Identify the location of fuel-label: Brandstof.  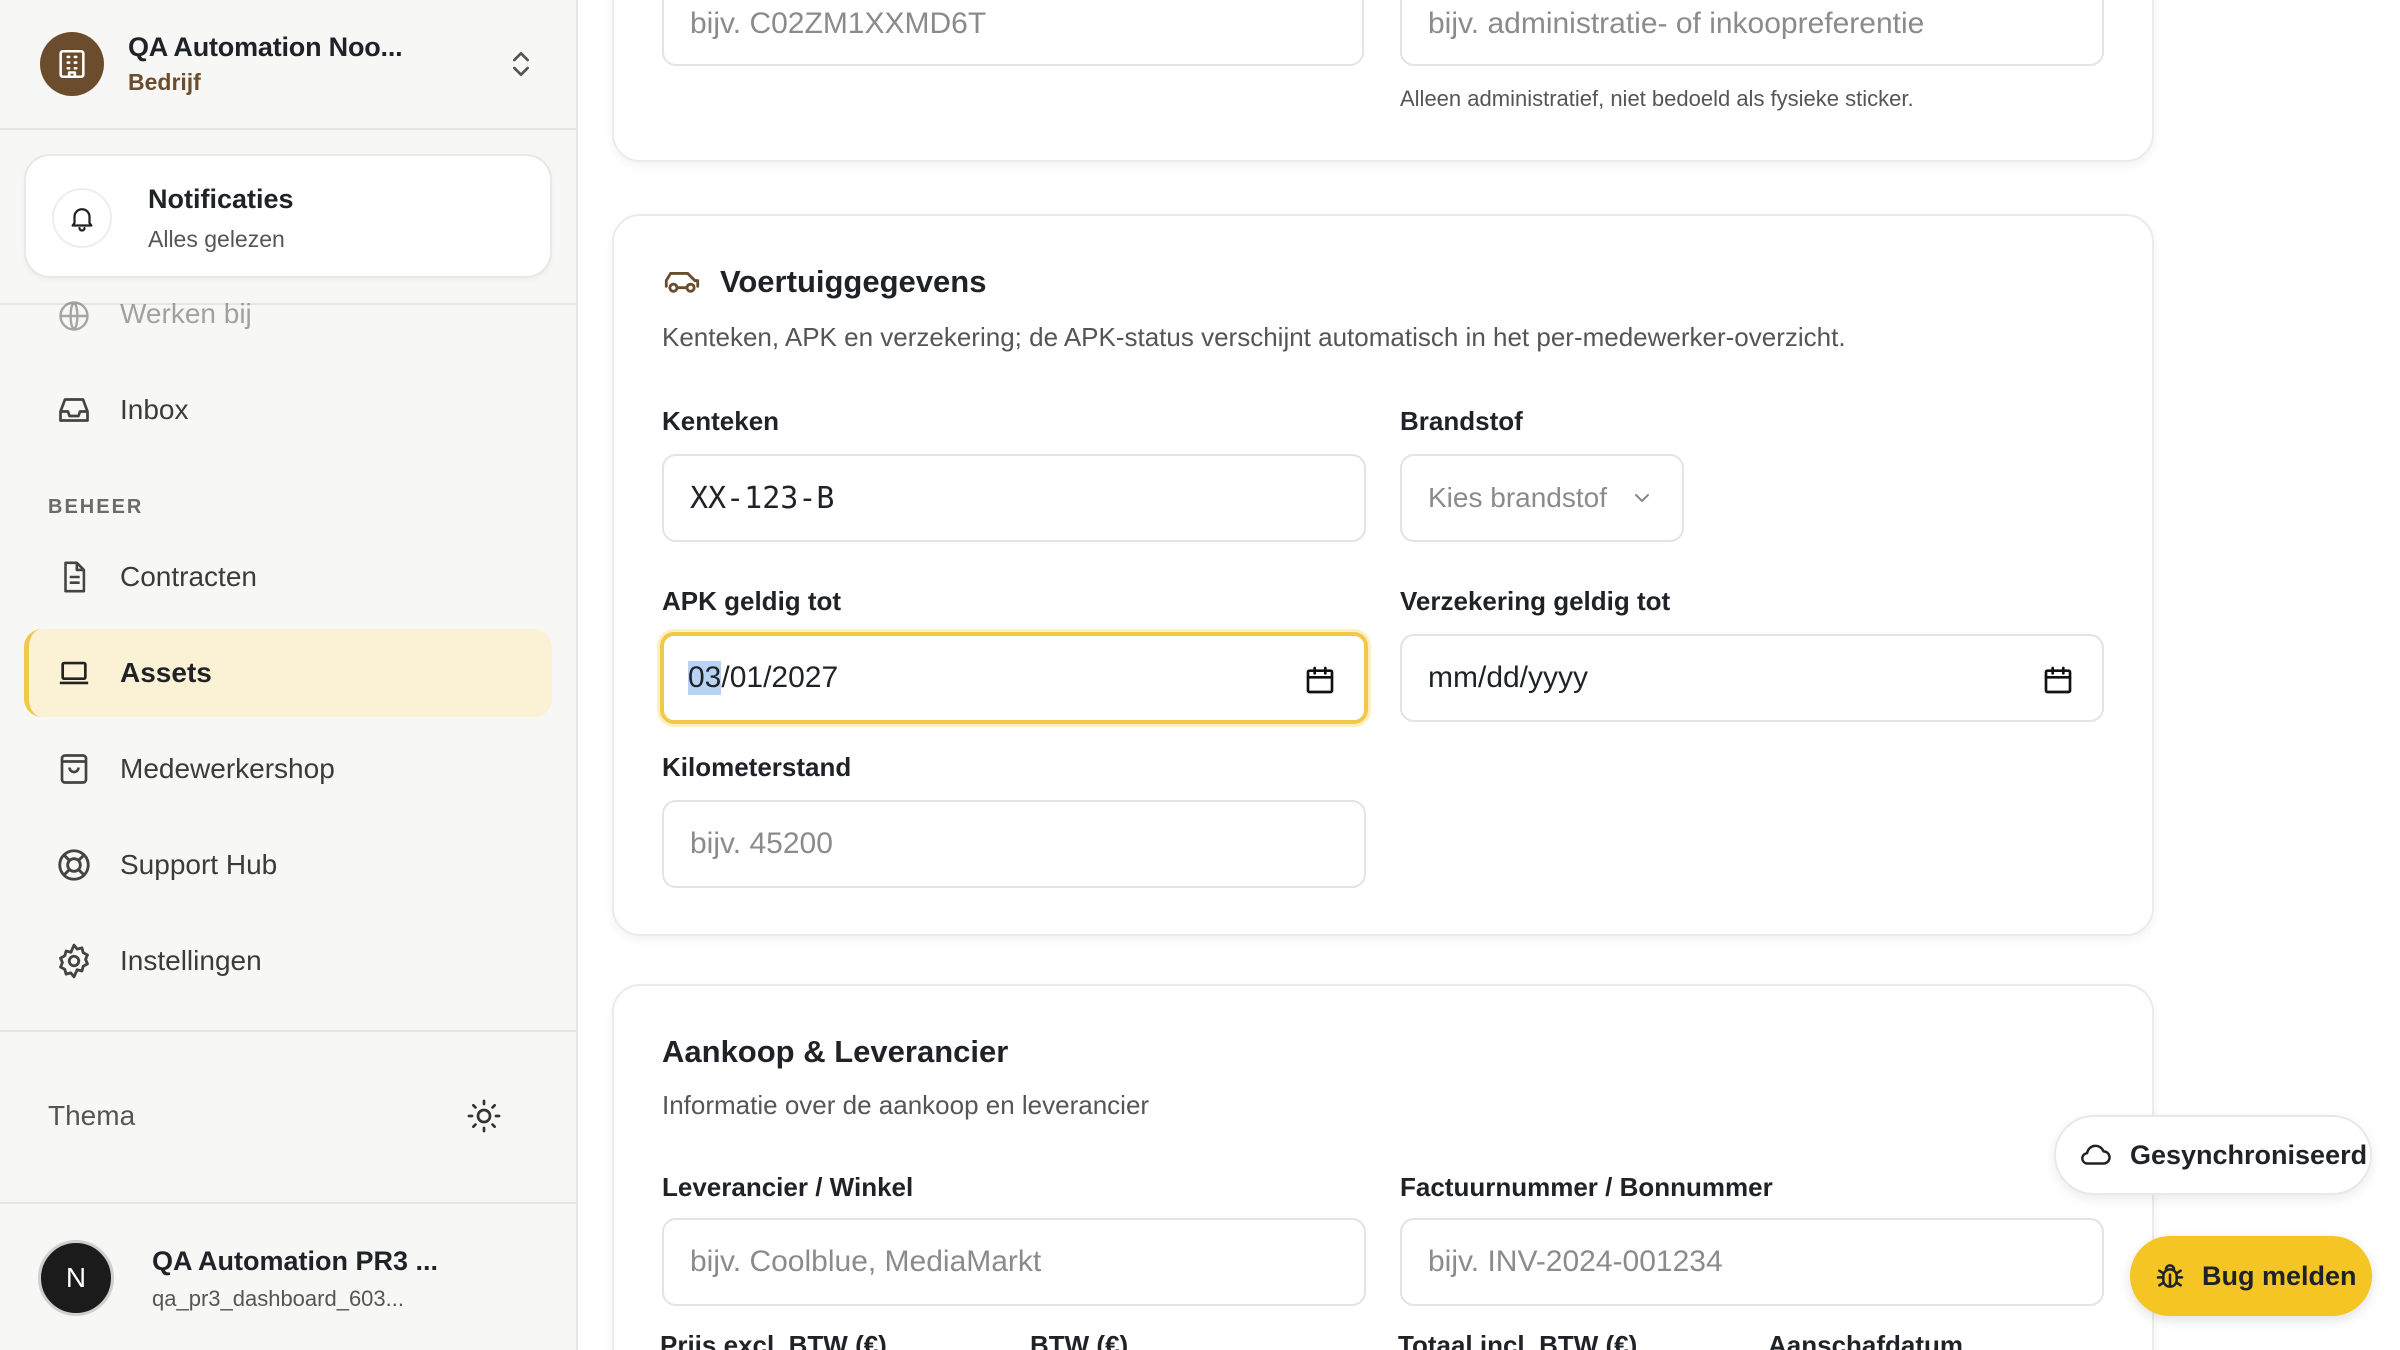
(1461, 421).